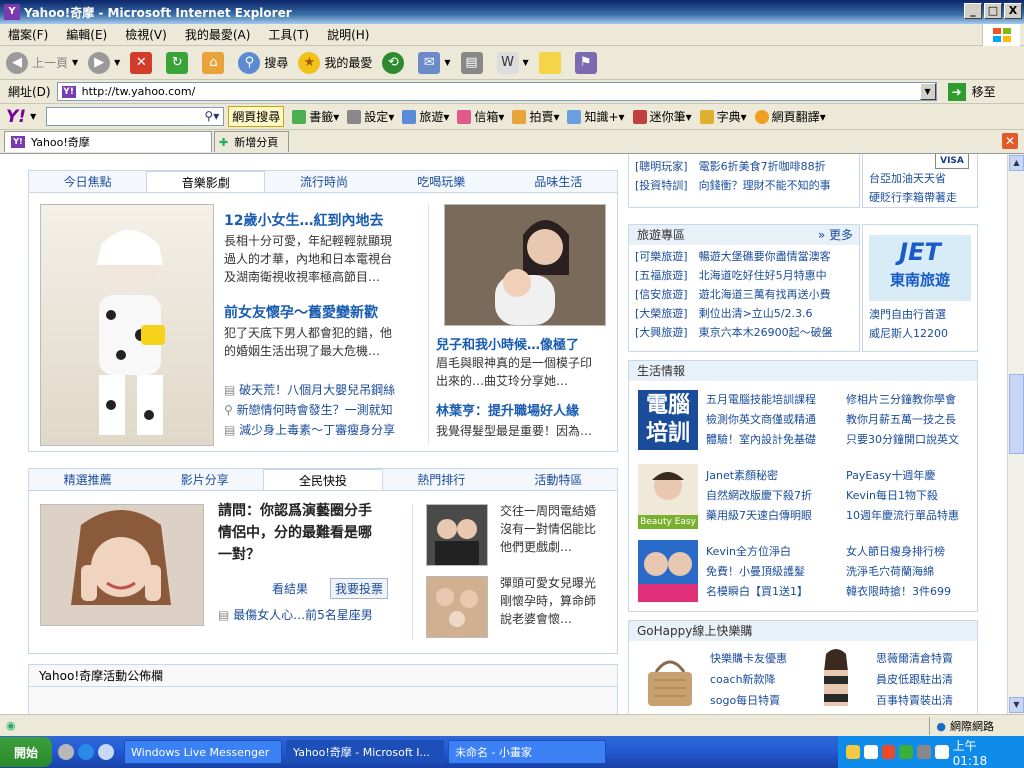 This screenshot has height=768, width=1024. Describe the element at coordinates (761, 400) in the screenshot. I see `life-link: 五月電腦技能培訓課程` at that location.